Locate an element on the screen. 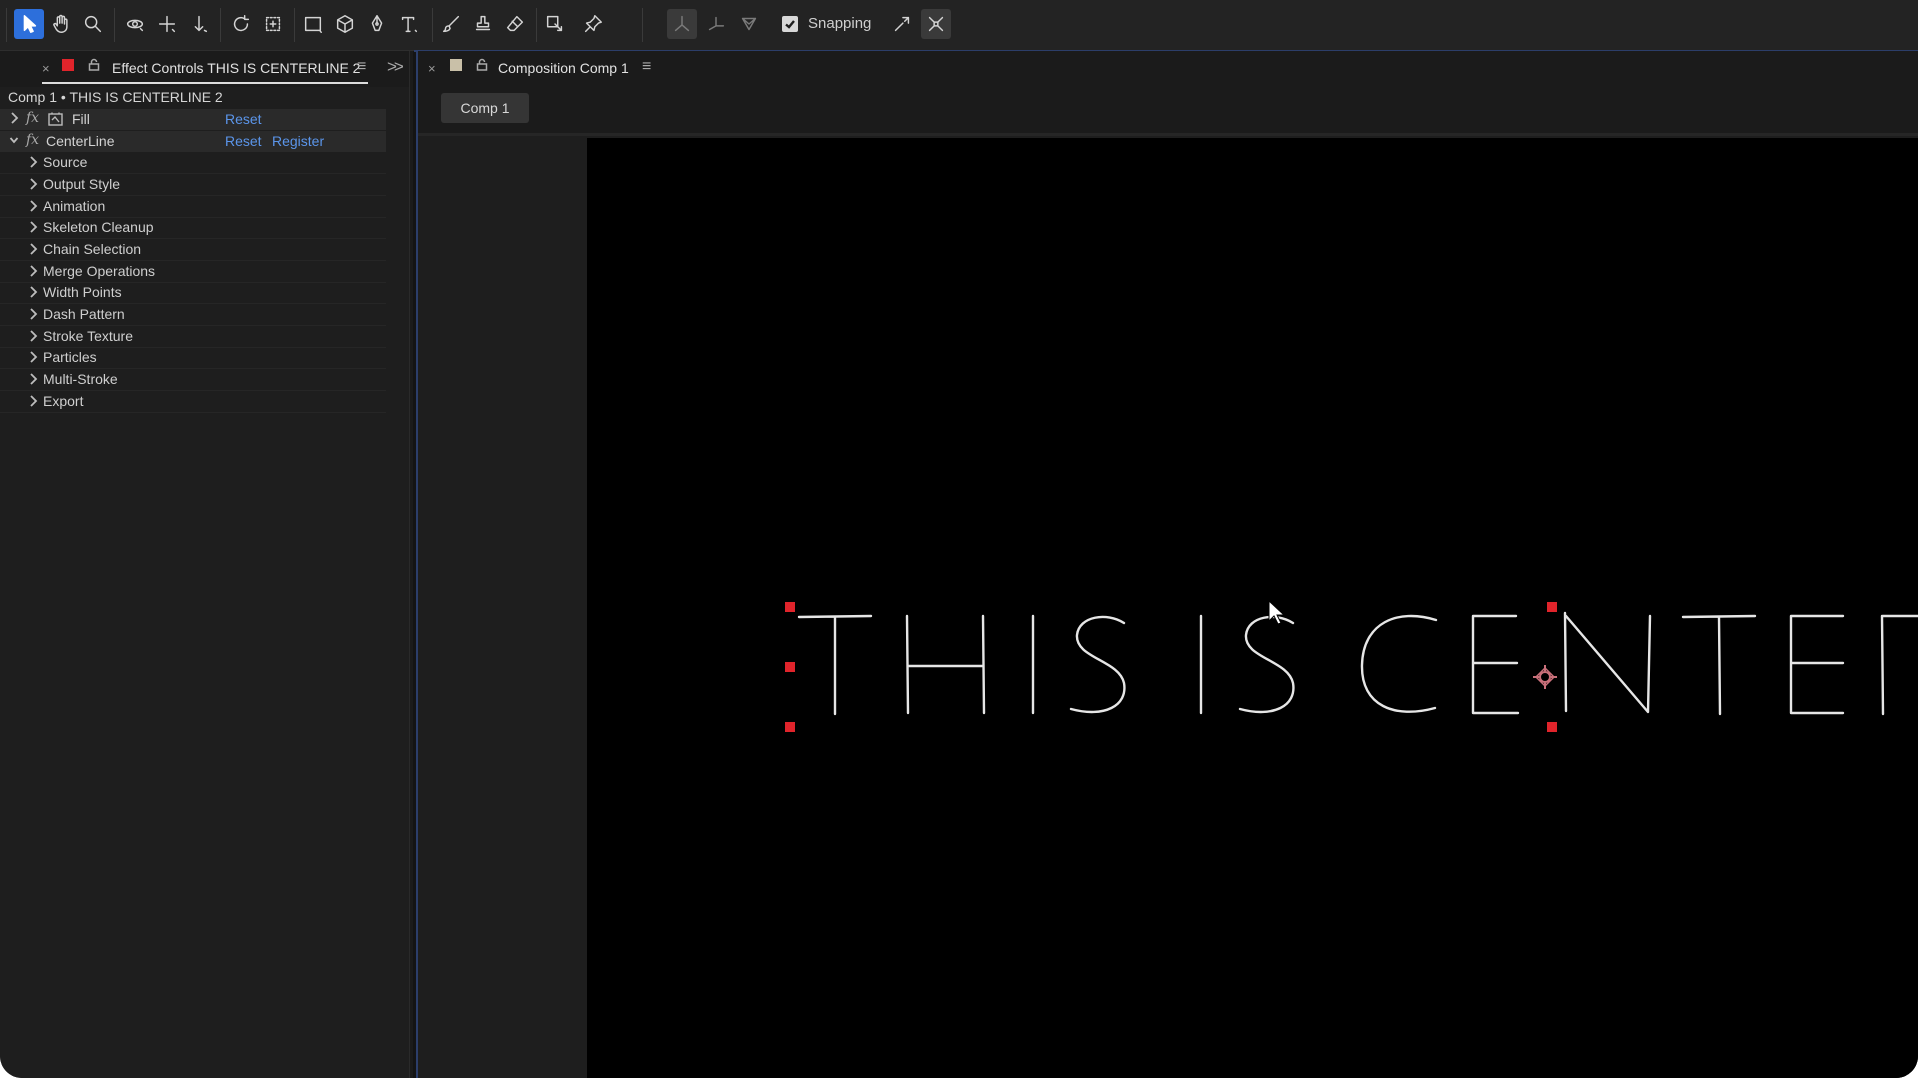  tools-toolbar: Snapping is located at coordinates (959, 25).